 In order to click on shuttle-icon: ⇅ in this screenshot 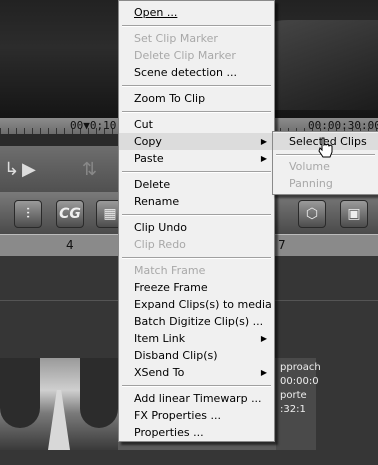, I will do `click(89, 170)`.